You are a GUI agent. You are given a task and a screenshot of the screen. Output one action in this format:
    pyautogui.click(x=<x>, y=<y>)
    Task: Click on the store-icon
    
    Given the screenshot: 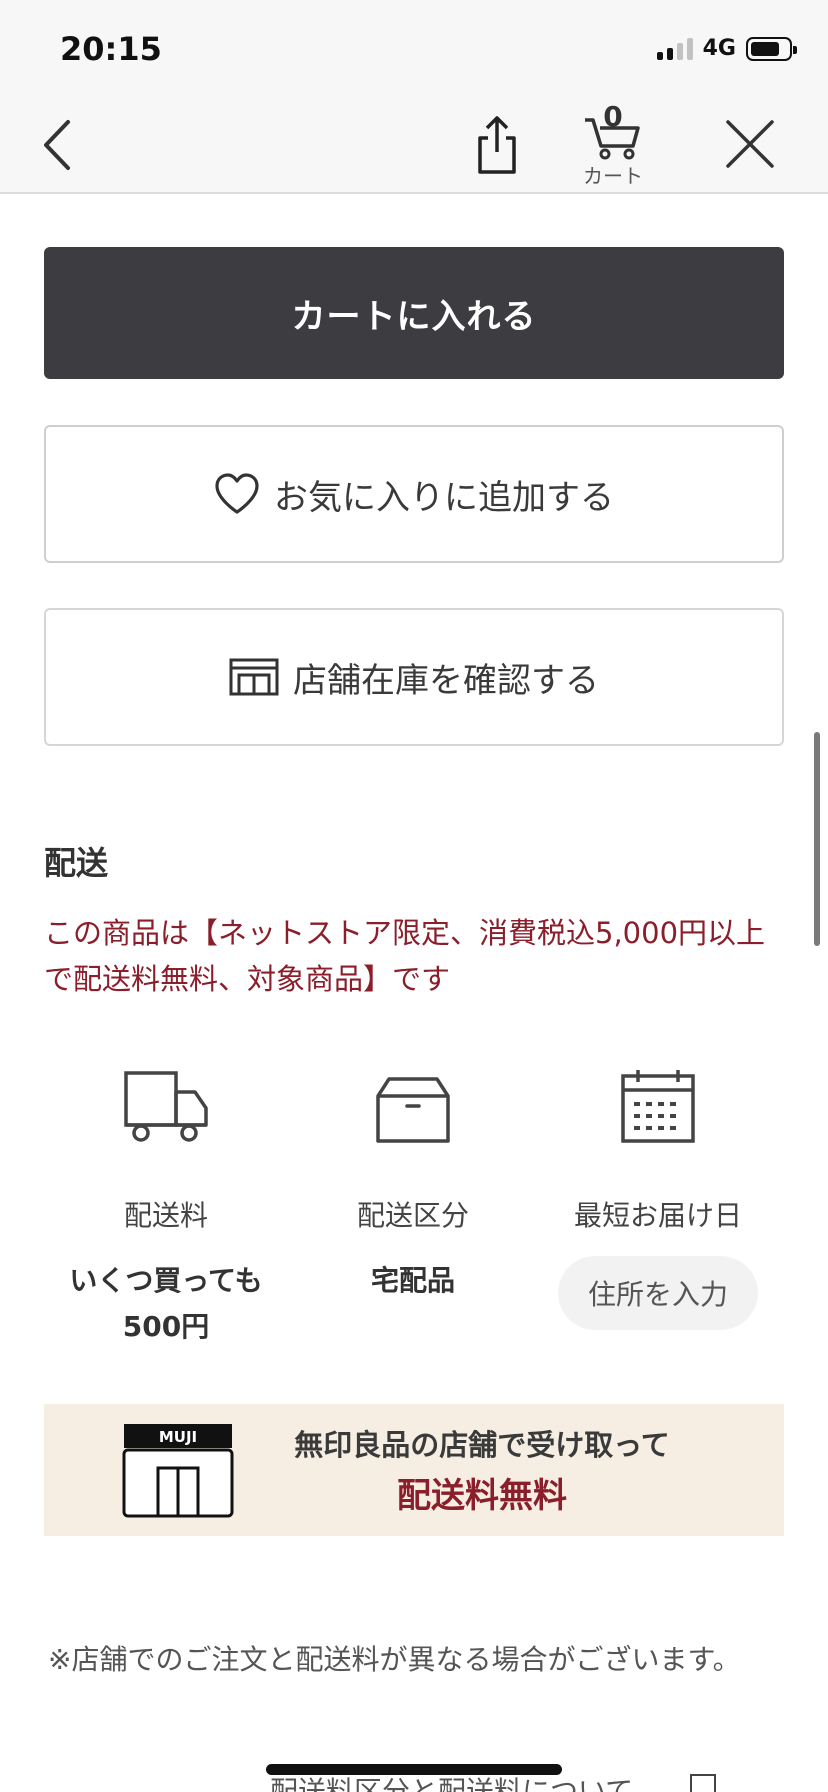 What is the action you would take?
    pyautogui.click(x=254, y=677)
    